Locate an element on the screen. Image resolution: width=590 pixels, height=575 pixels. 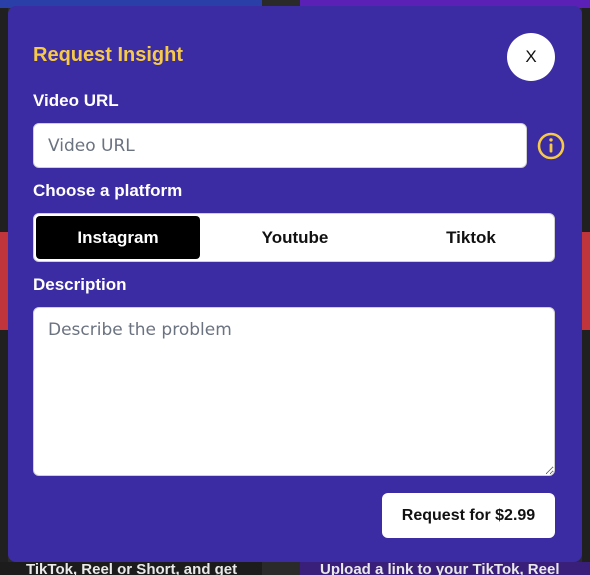
video-url-input is located at coordinates (280, 145).